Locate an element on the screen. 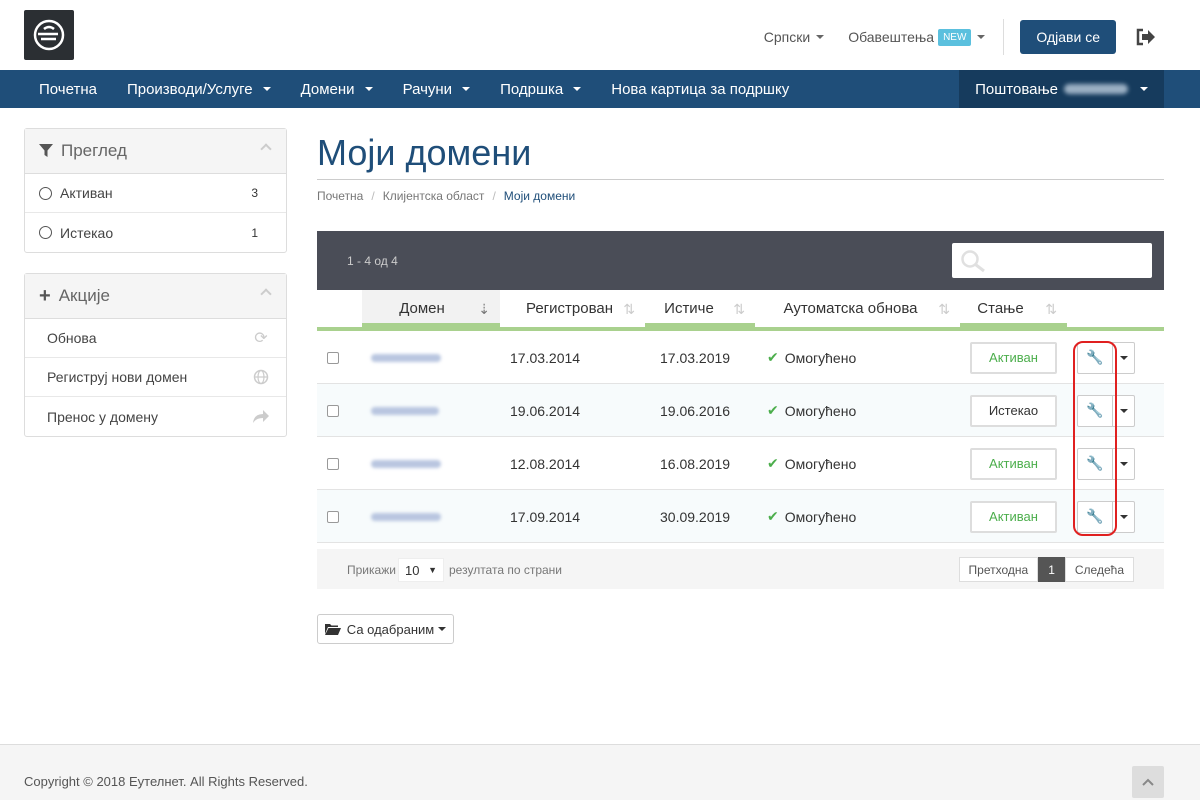 The height and width of the screenshot is (800, 1200). filter-active: Активан 3 is located at coordinates (155, 193).